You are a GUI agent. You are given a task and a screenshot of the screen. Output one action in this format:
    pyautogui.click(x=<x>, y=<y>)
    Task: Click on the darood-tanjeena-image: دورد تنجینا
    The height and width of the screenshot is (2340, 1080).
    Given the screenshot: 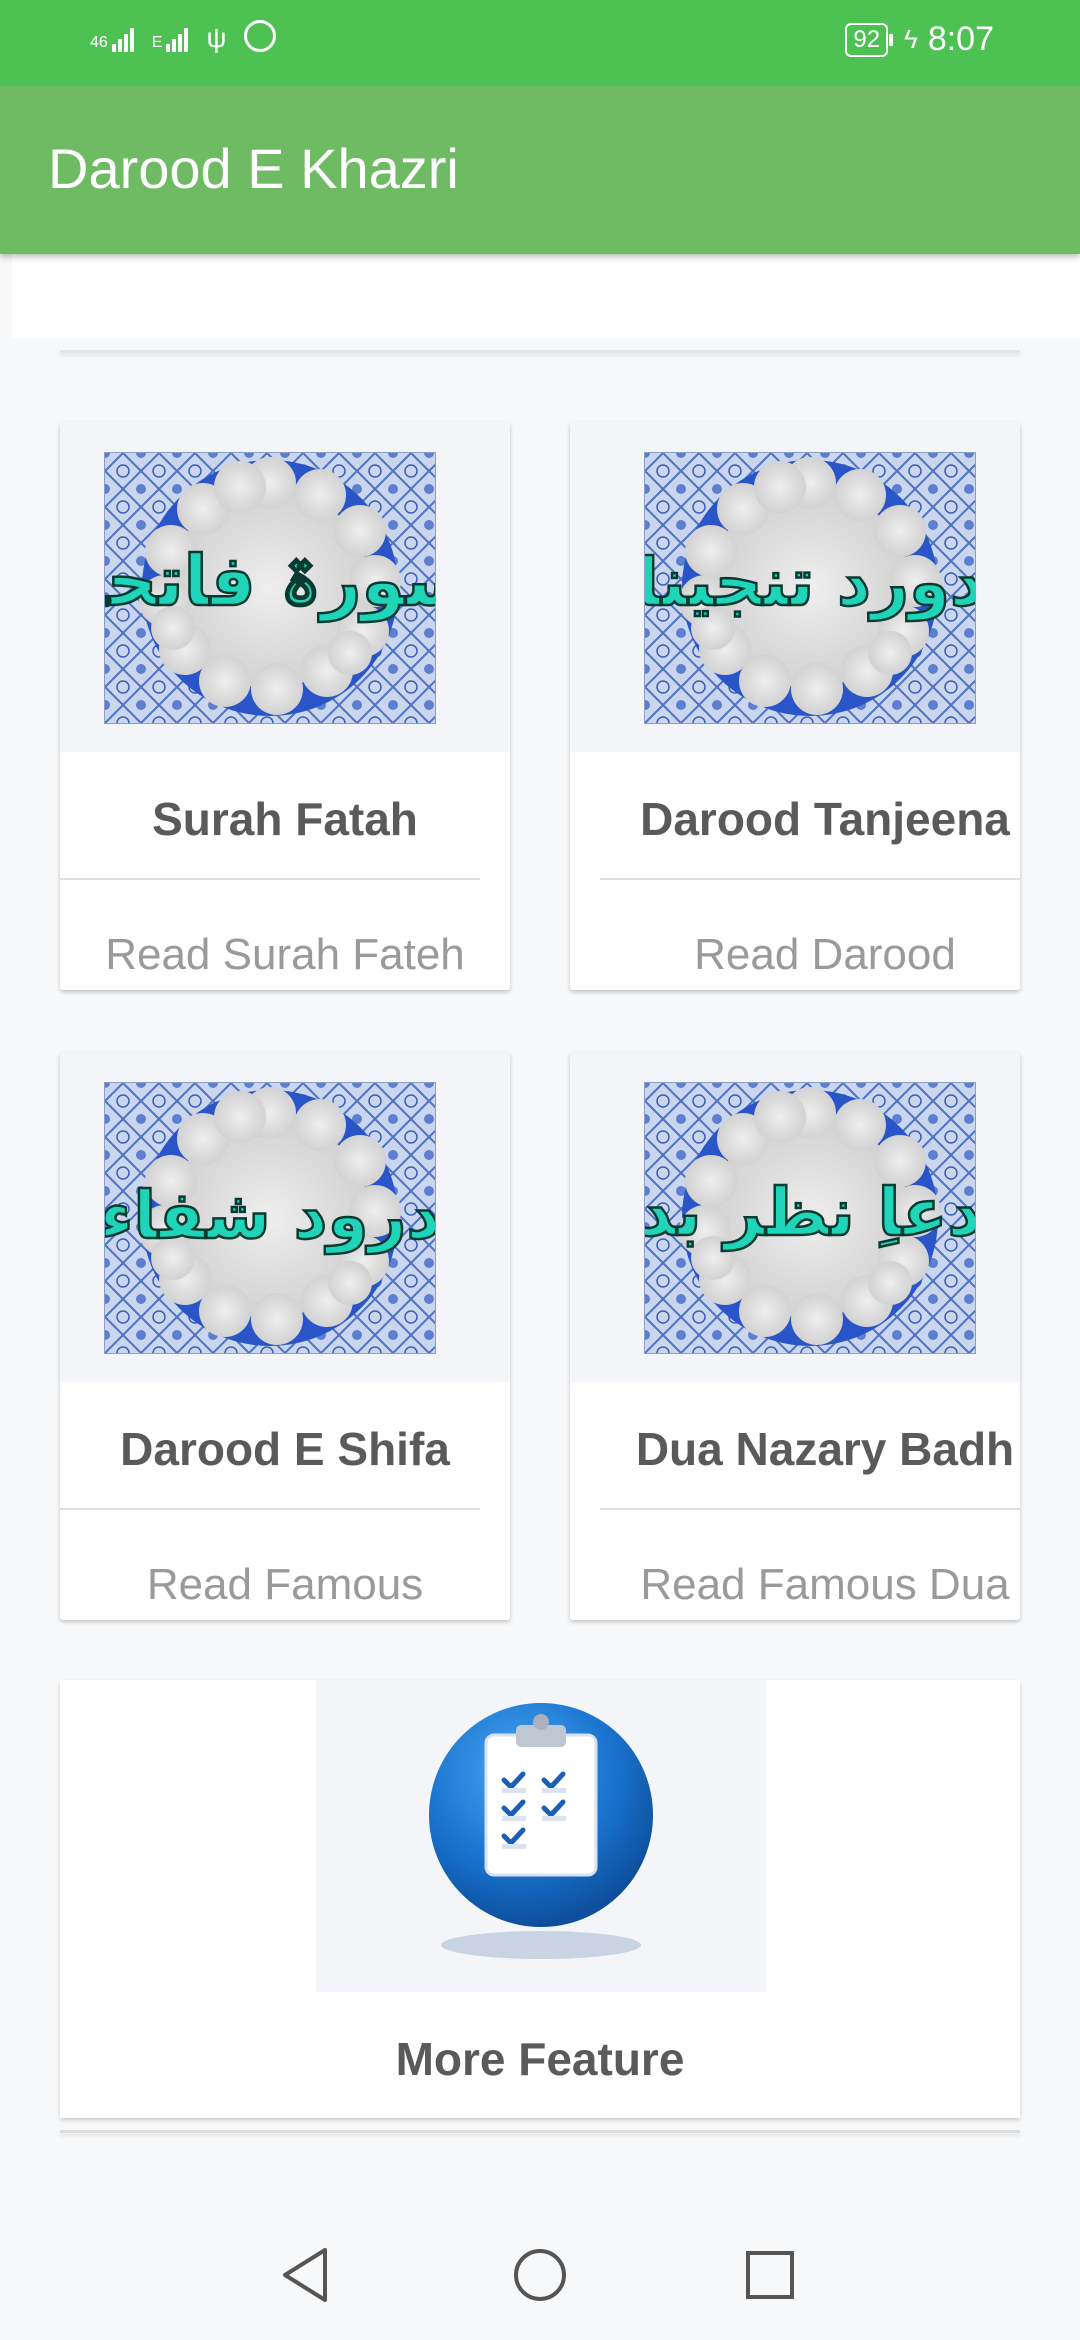 What is the action you would take?
    pyautogui.click(x=810, y=588)
    